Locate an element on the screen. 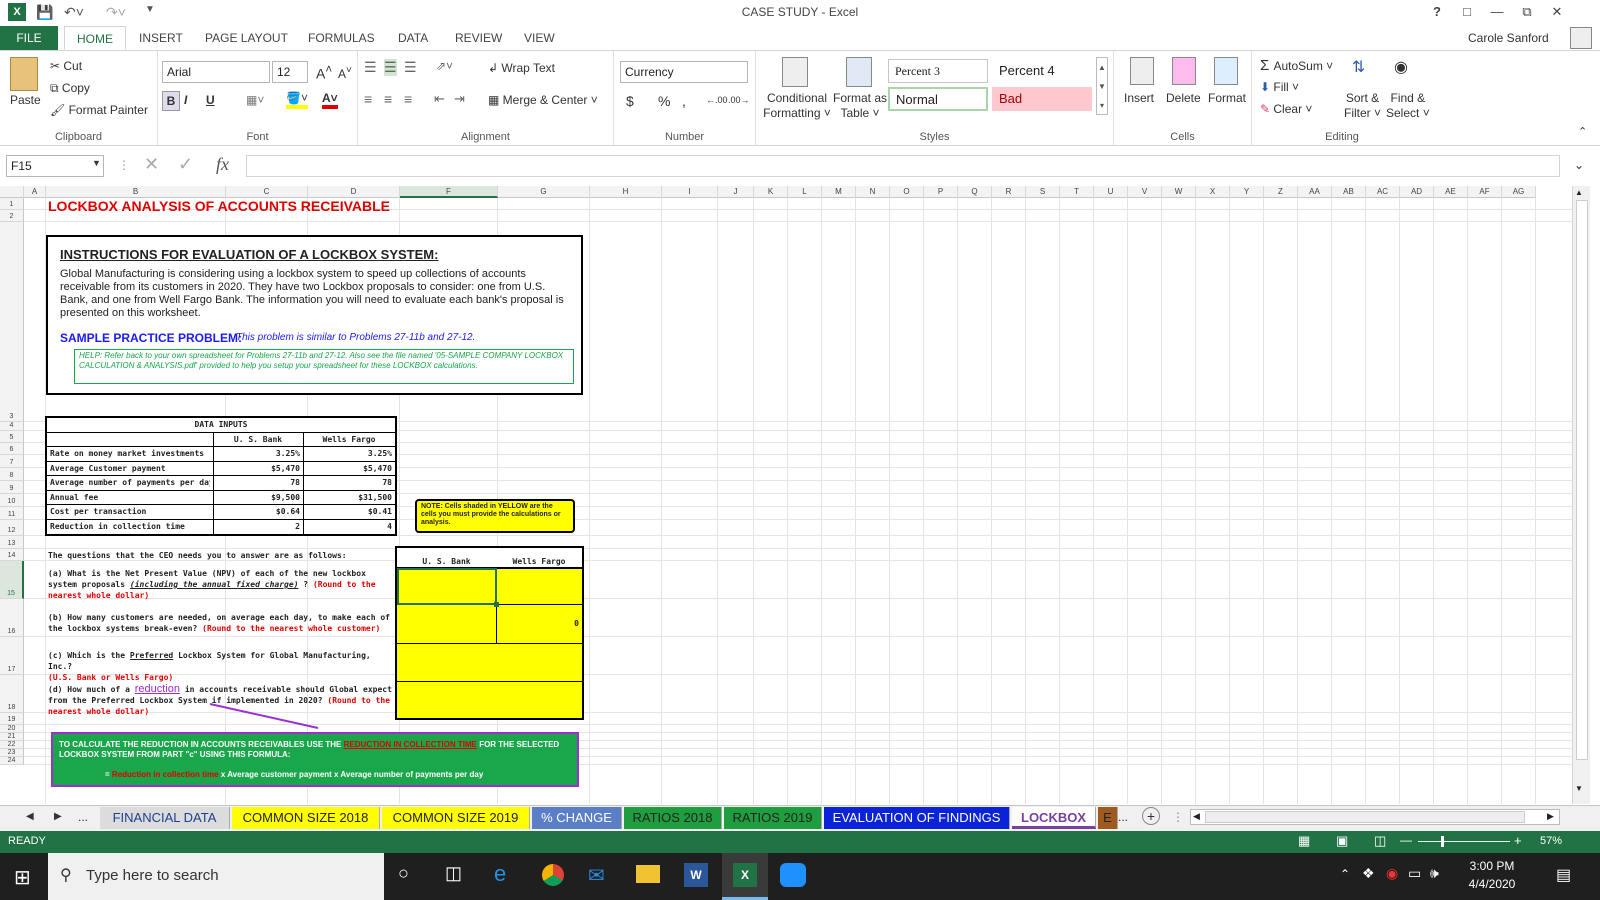  user-avatar is located at coordinates (1581, 38).